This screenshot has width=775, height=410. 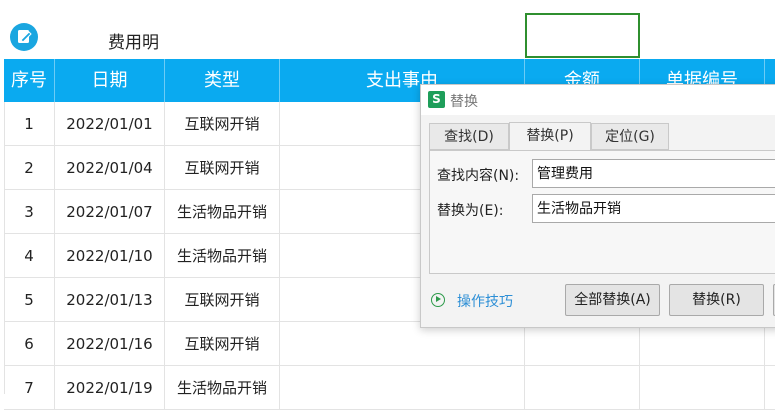 What do you see at coordinates (29, 300) in the screenshot?
I see `cell-no: 5` at bounding box center [29, 300].